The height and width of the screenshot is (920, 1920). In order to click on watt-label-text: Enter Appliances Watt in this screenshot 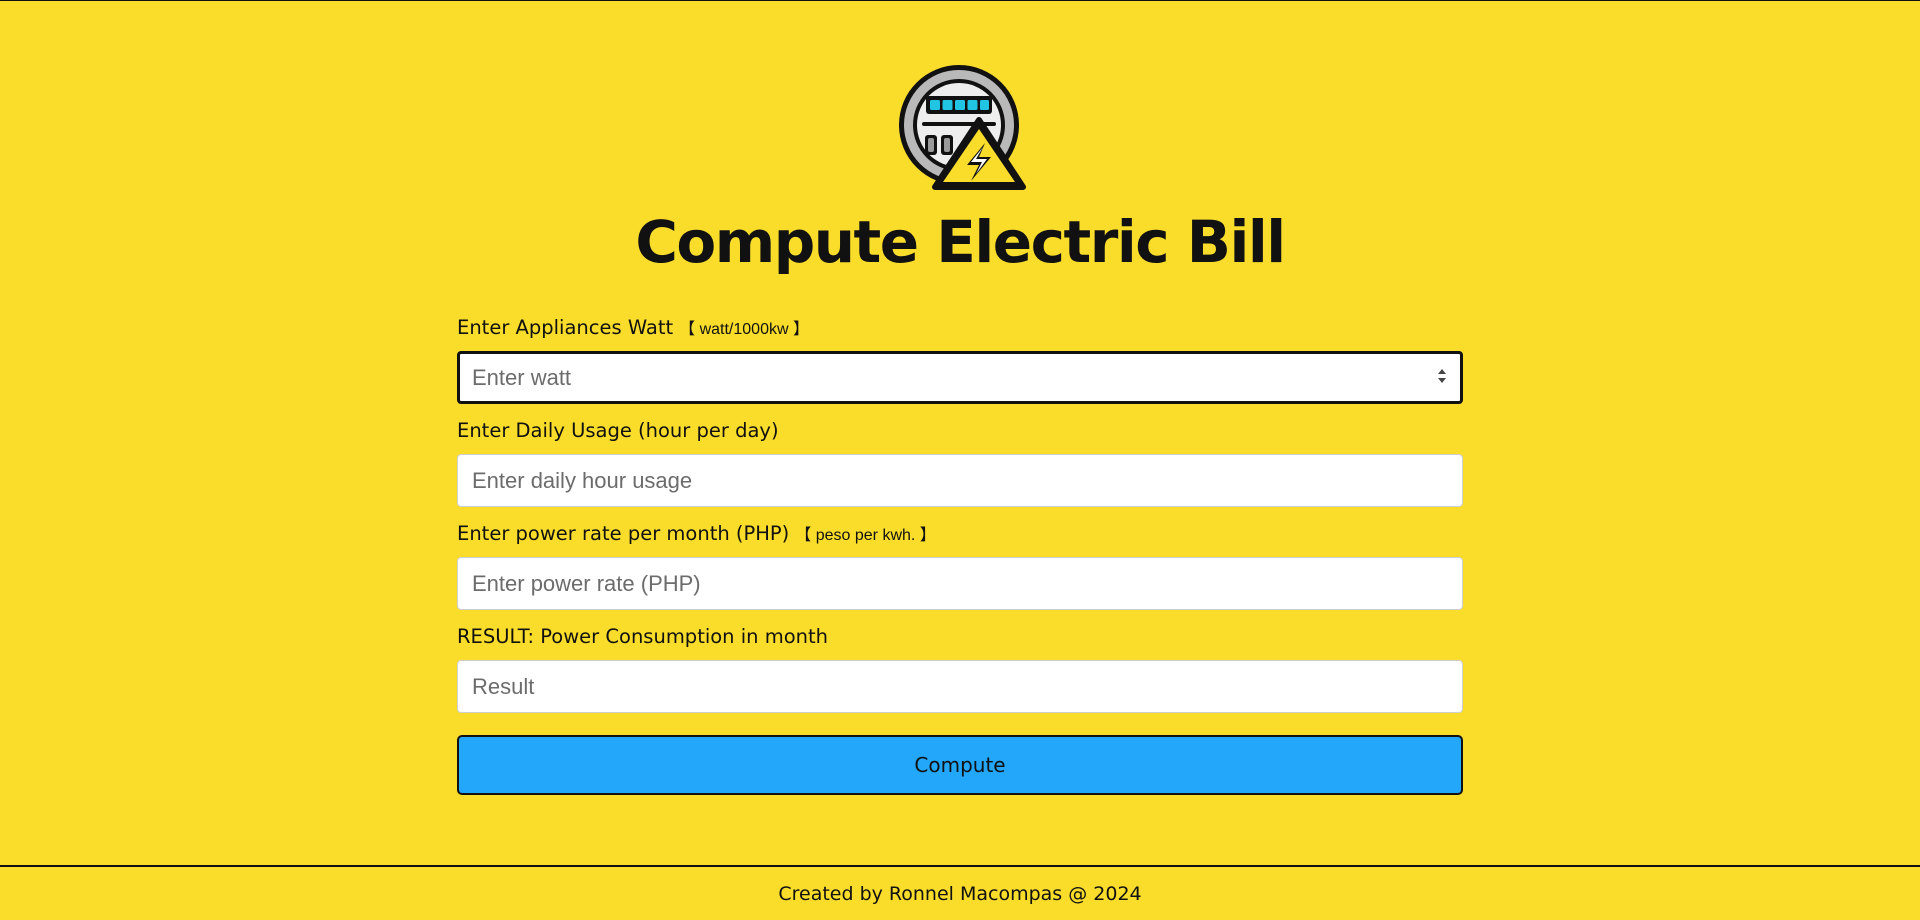, I will do `click(565, 327)`.